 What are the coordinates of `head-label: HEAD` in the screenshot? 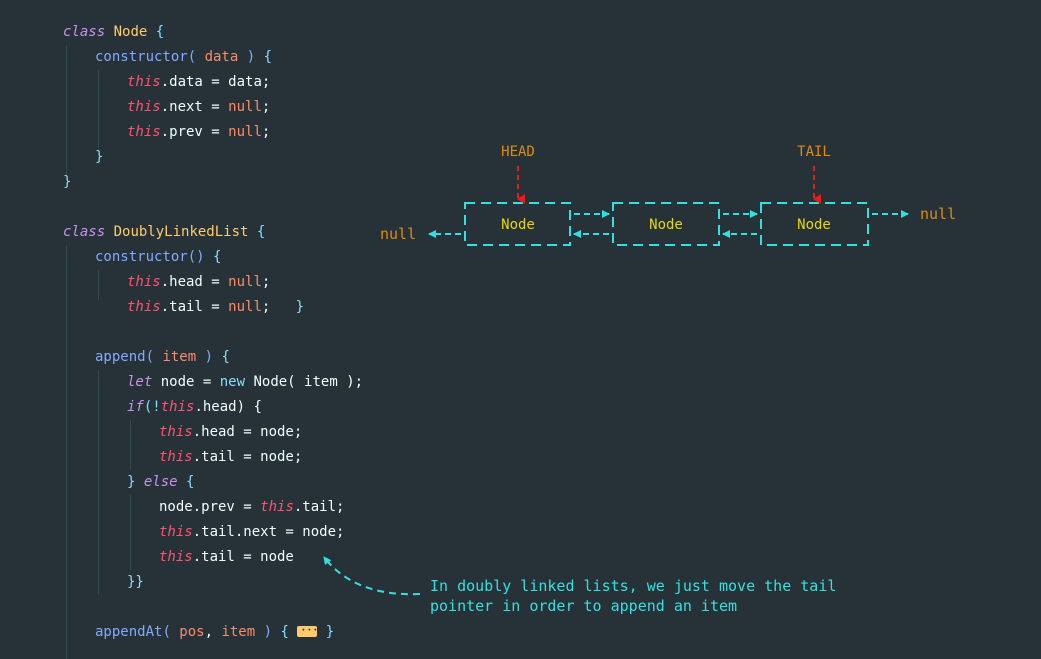 It's located at (518, 152).